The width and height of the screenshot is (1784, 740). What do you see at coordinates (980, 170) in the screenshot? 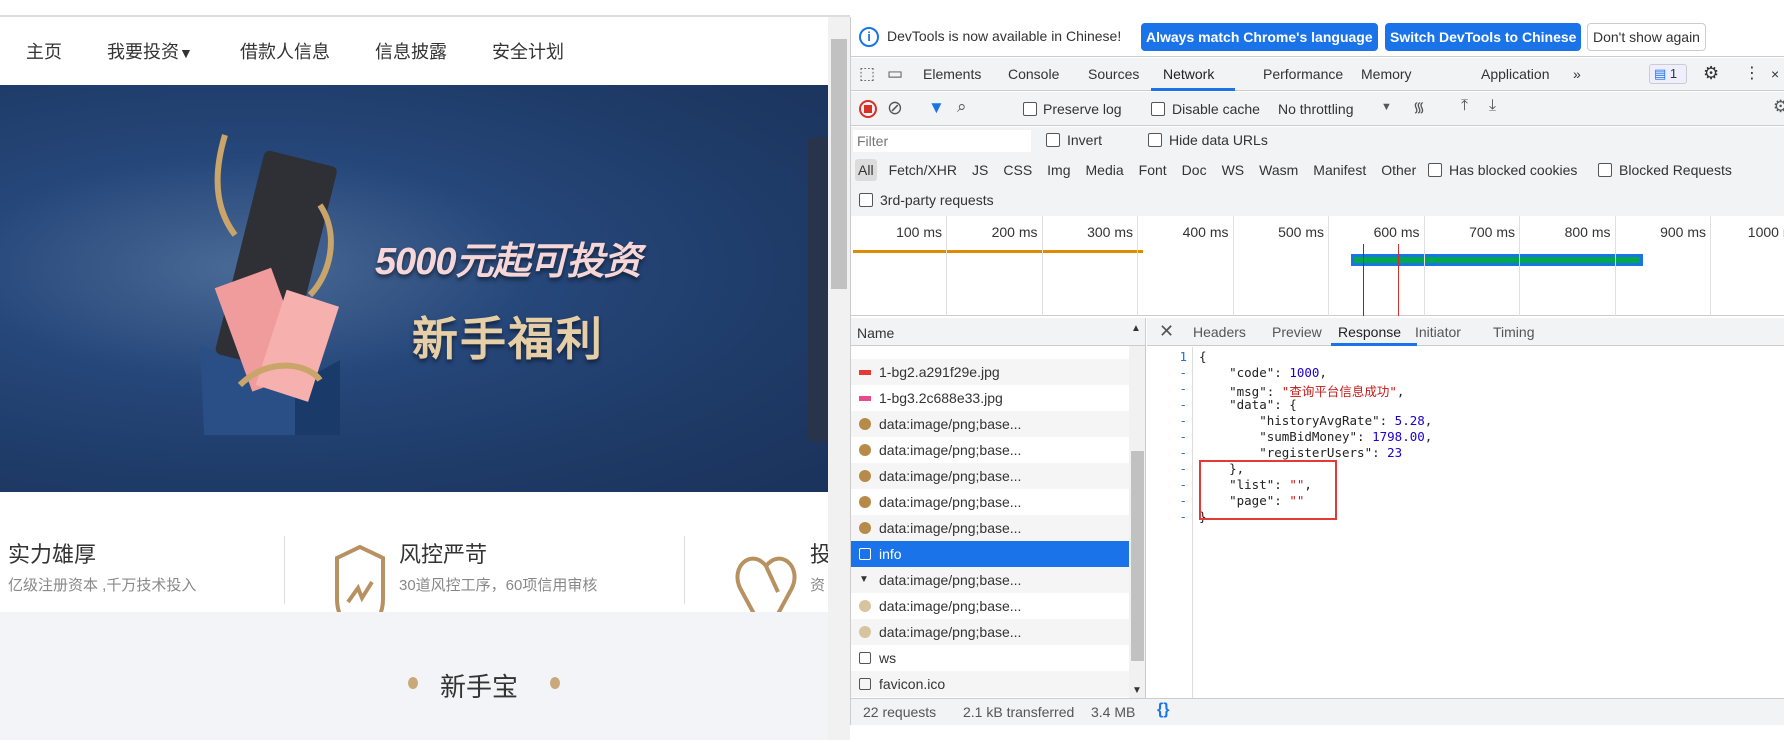
I see `type-filter-js: JS` at bounding box center [980, 170].